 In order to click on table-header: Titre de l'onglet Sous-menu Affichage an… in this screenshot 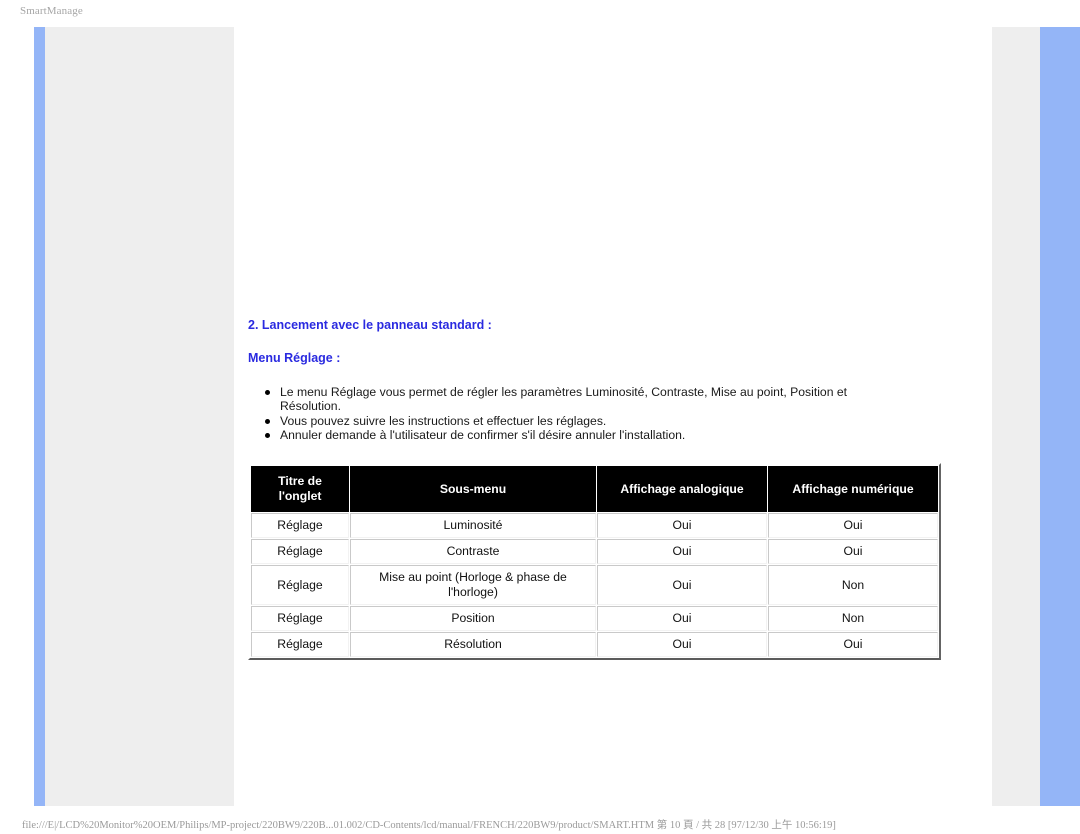, I will do `click(594, 489)`.